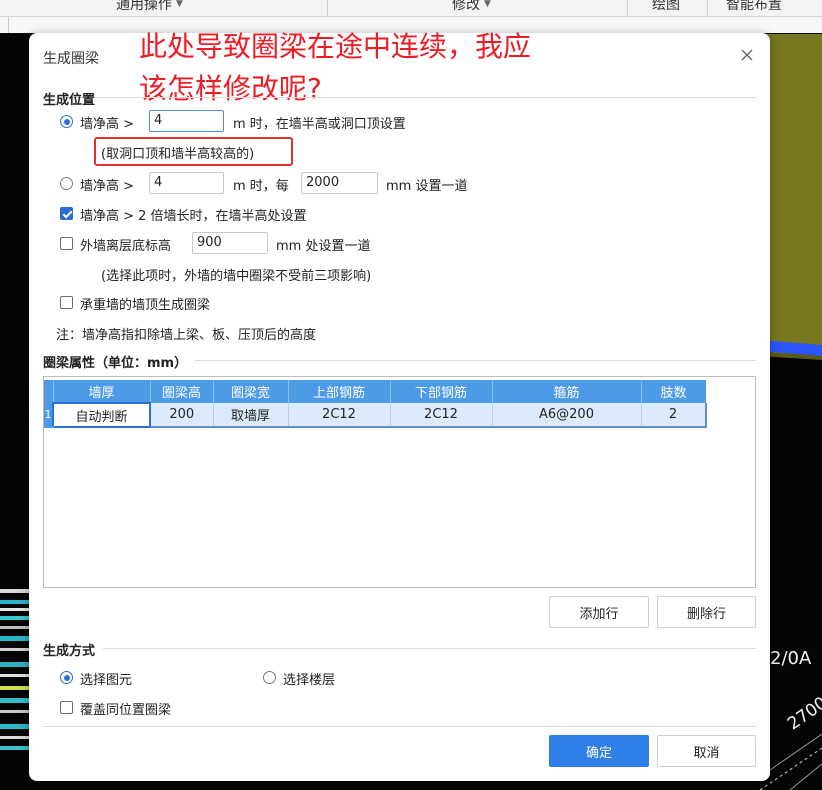 The width and height of the screenshot is (822, 790). What do you see at coordinates (747, 55) in the screenshot?
I see `close-icon` at bounding box center [747, 55].